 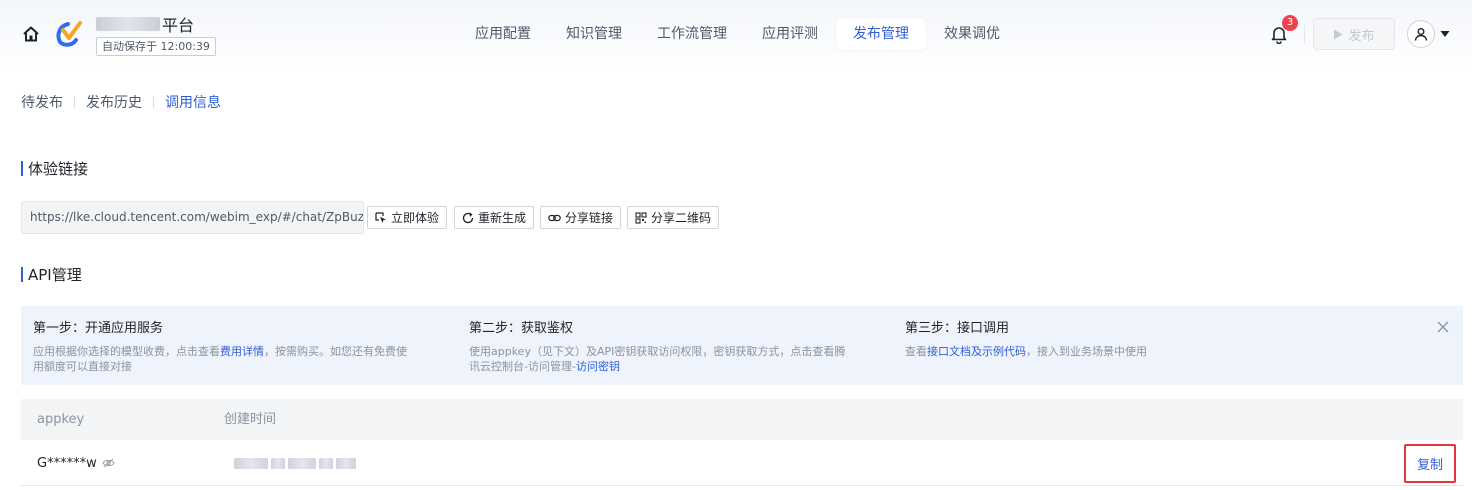 What do you see at coordinates (61, 419) in the screenshot?
I see `column-header-appkey: appkey` at bounding box center [61, 419].